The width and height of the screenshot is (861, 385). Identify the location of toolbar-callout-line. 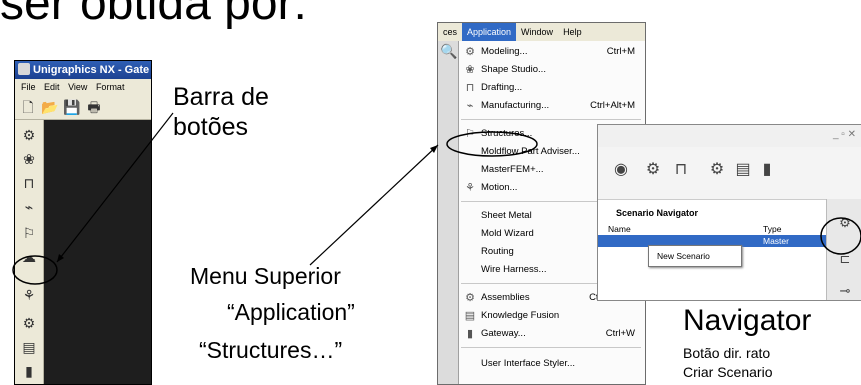
(115, 187).